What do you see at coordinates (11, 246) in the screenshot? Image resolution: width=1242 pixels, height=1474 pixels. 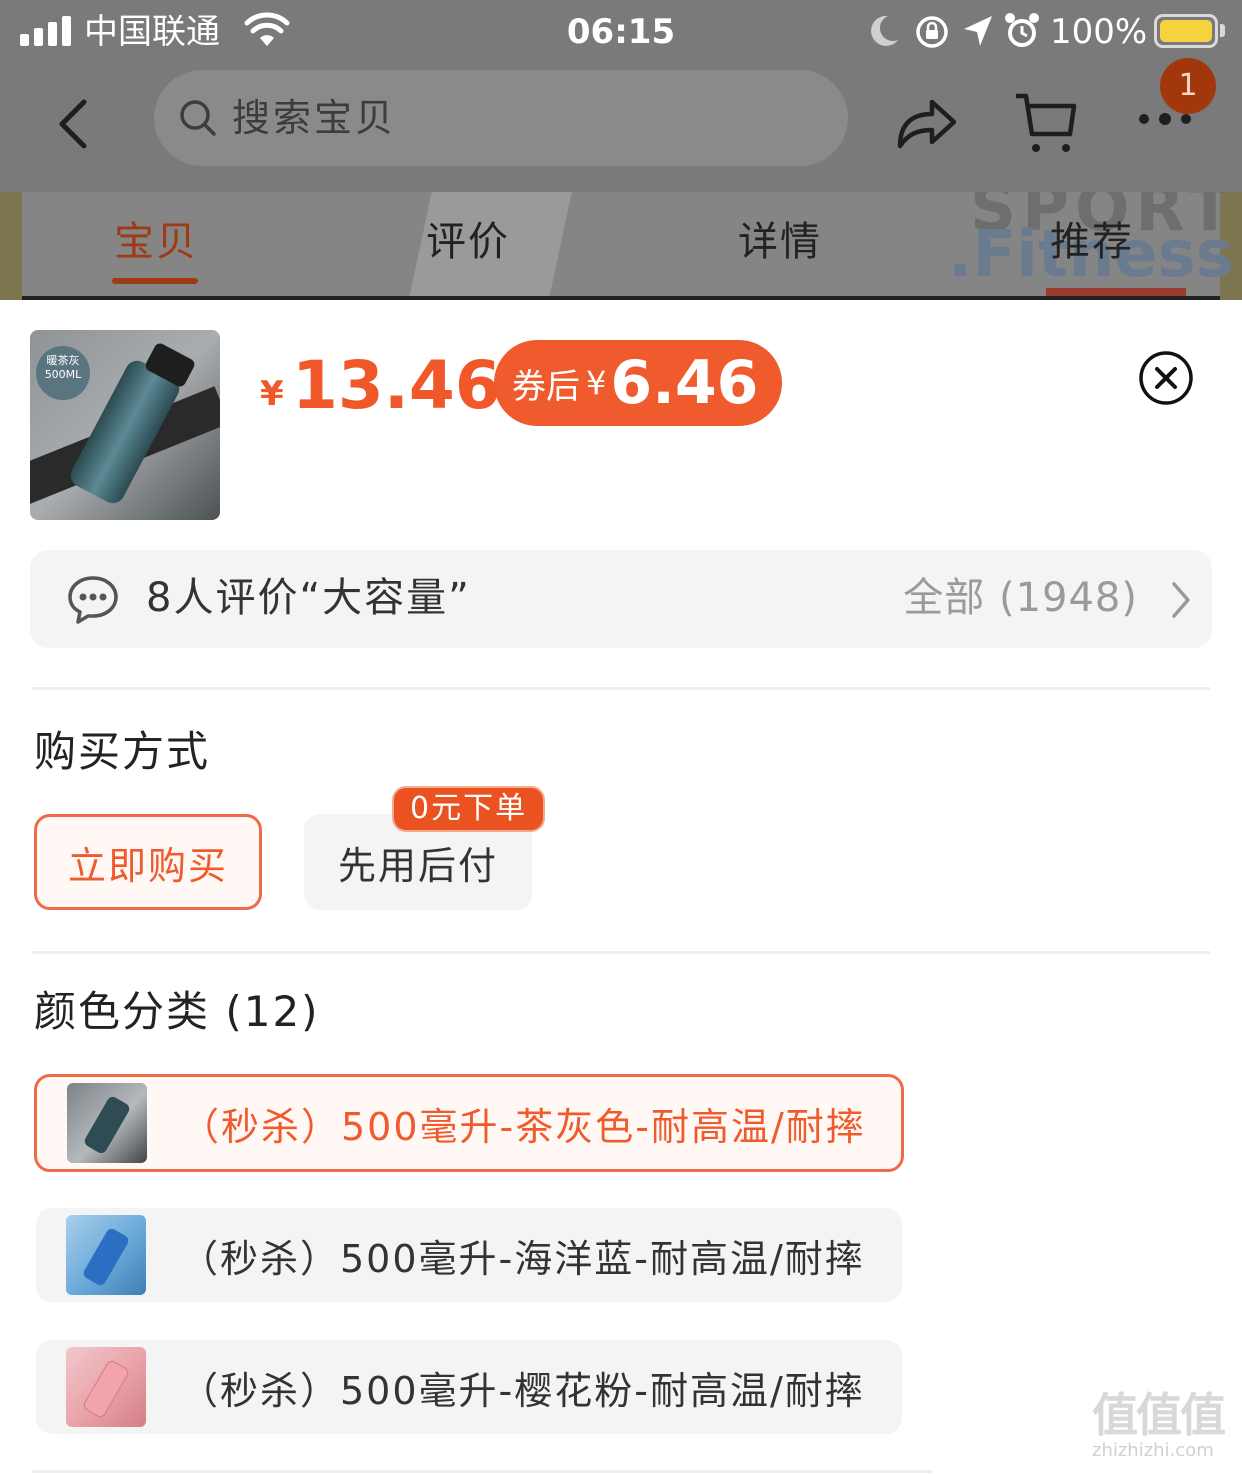 I see `banner-decoration` at bounding box center [11, 246].